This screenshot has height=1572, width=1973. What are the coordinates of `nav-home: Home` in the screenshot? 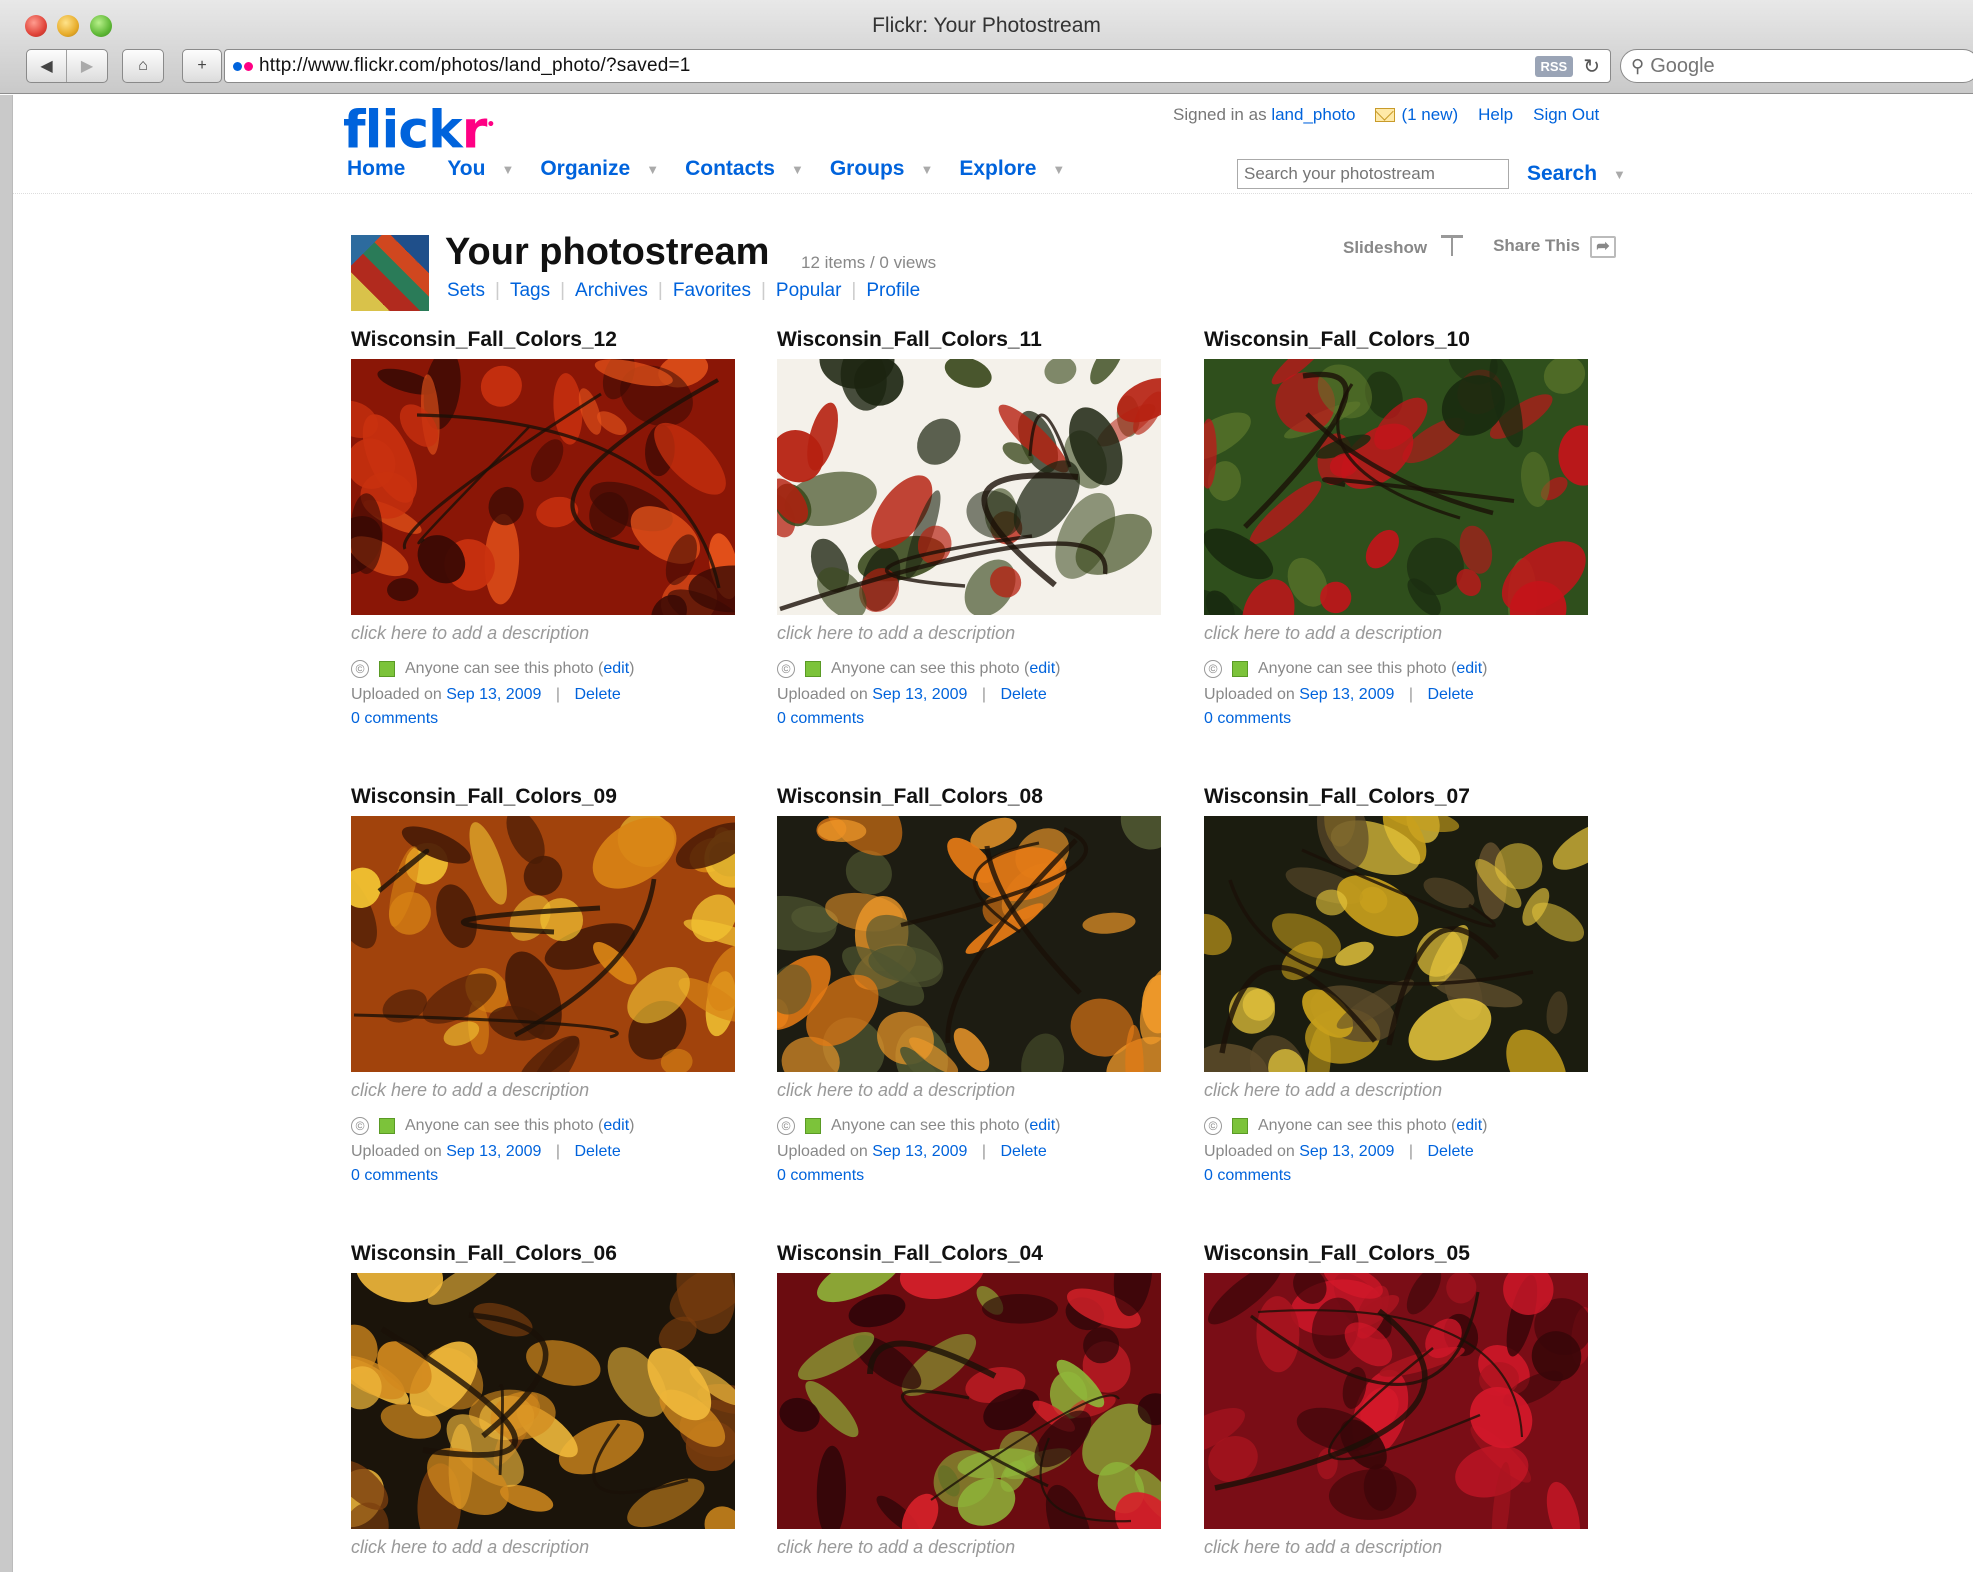 It's located at (376, 169).